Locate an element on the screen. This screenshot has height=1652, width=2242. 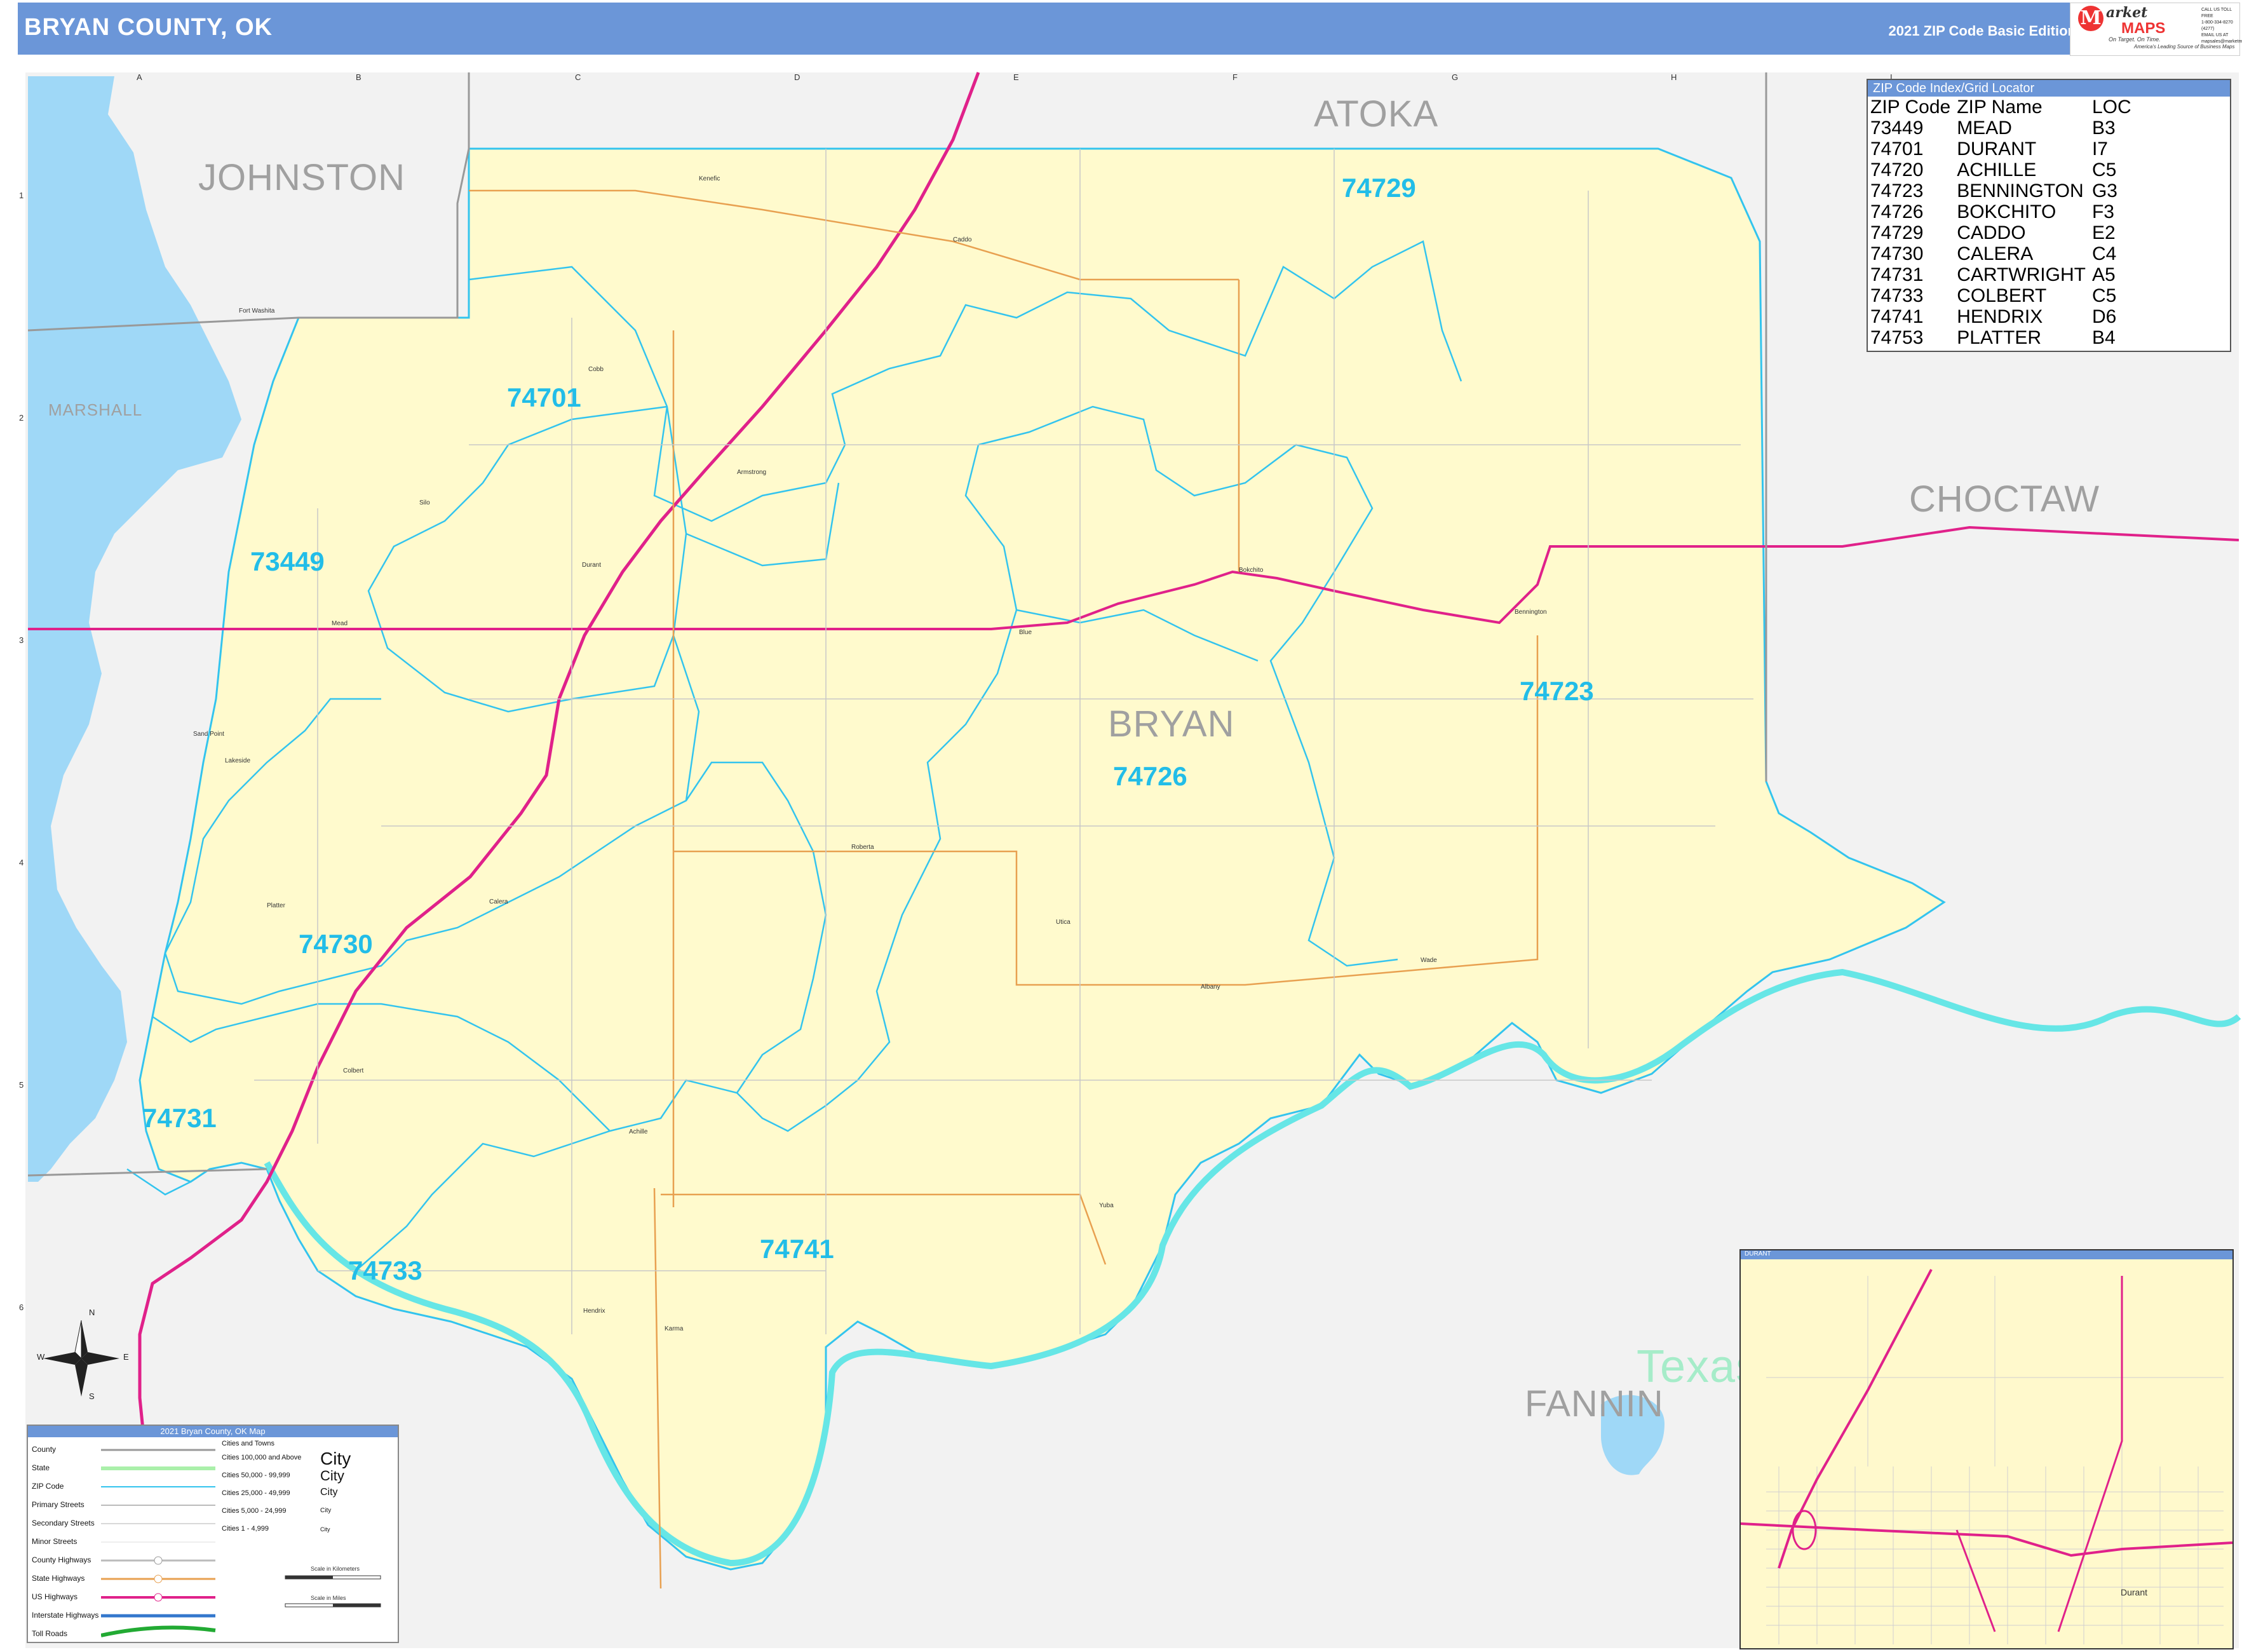
zip-label: 74701 is located at coordinates (544, 398).